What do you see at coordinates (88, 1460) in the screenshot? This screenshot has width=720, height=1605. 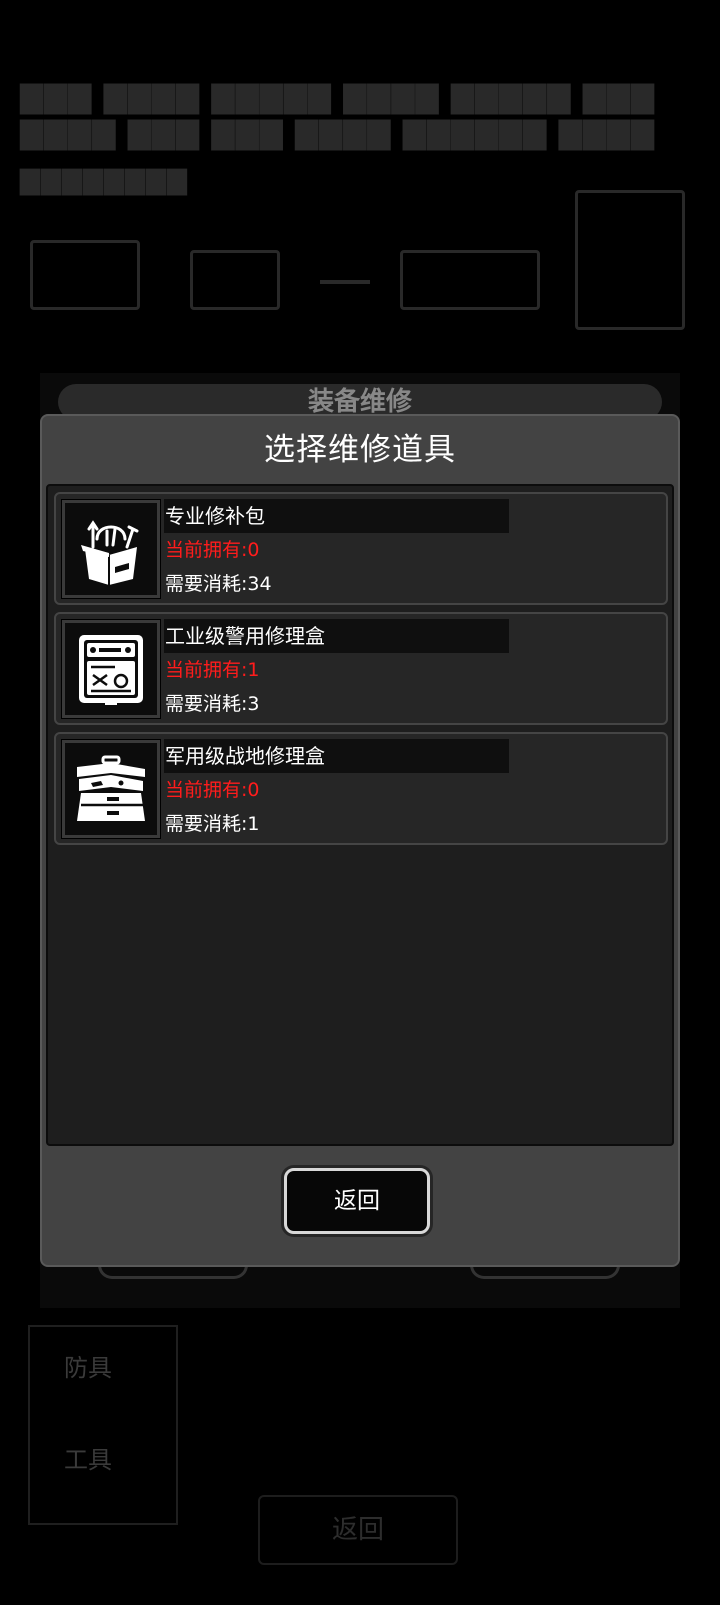 I see `bg-side-label: 工具` at bounding box center [88, 1460].